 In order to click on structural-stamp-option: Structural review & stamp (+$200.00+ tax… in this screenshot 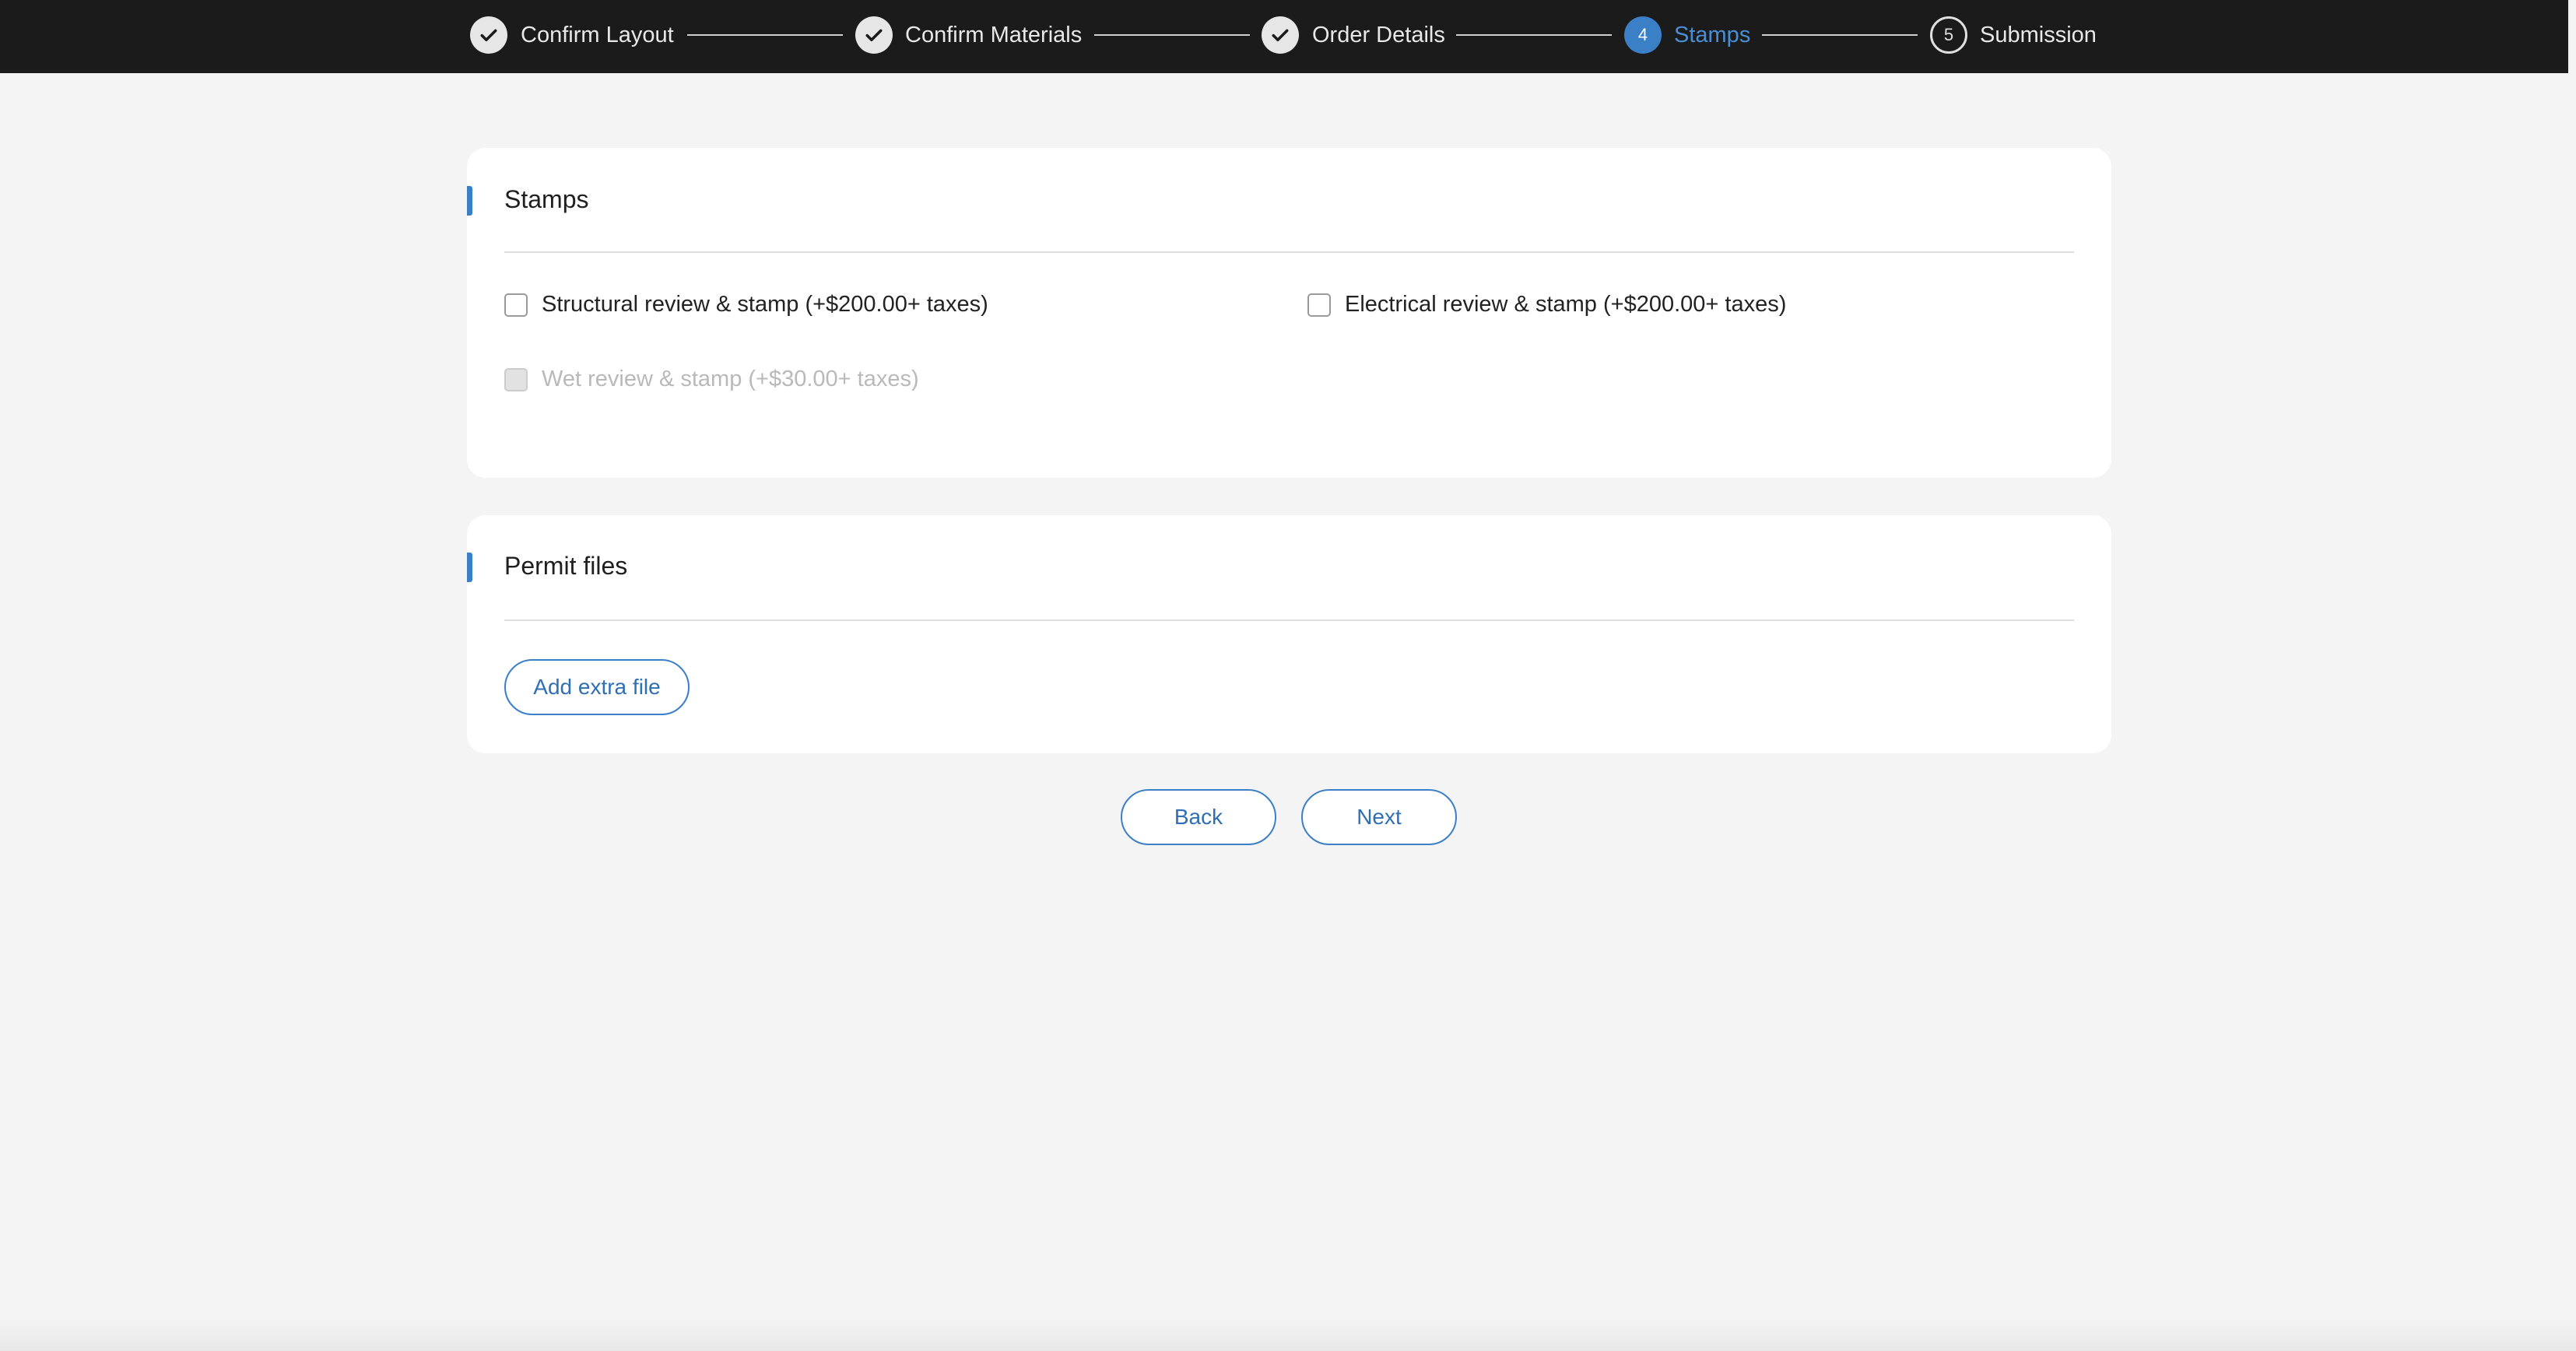, I will do `click(746, 305)`.